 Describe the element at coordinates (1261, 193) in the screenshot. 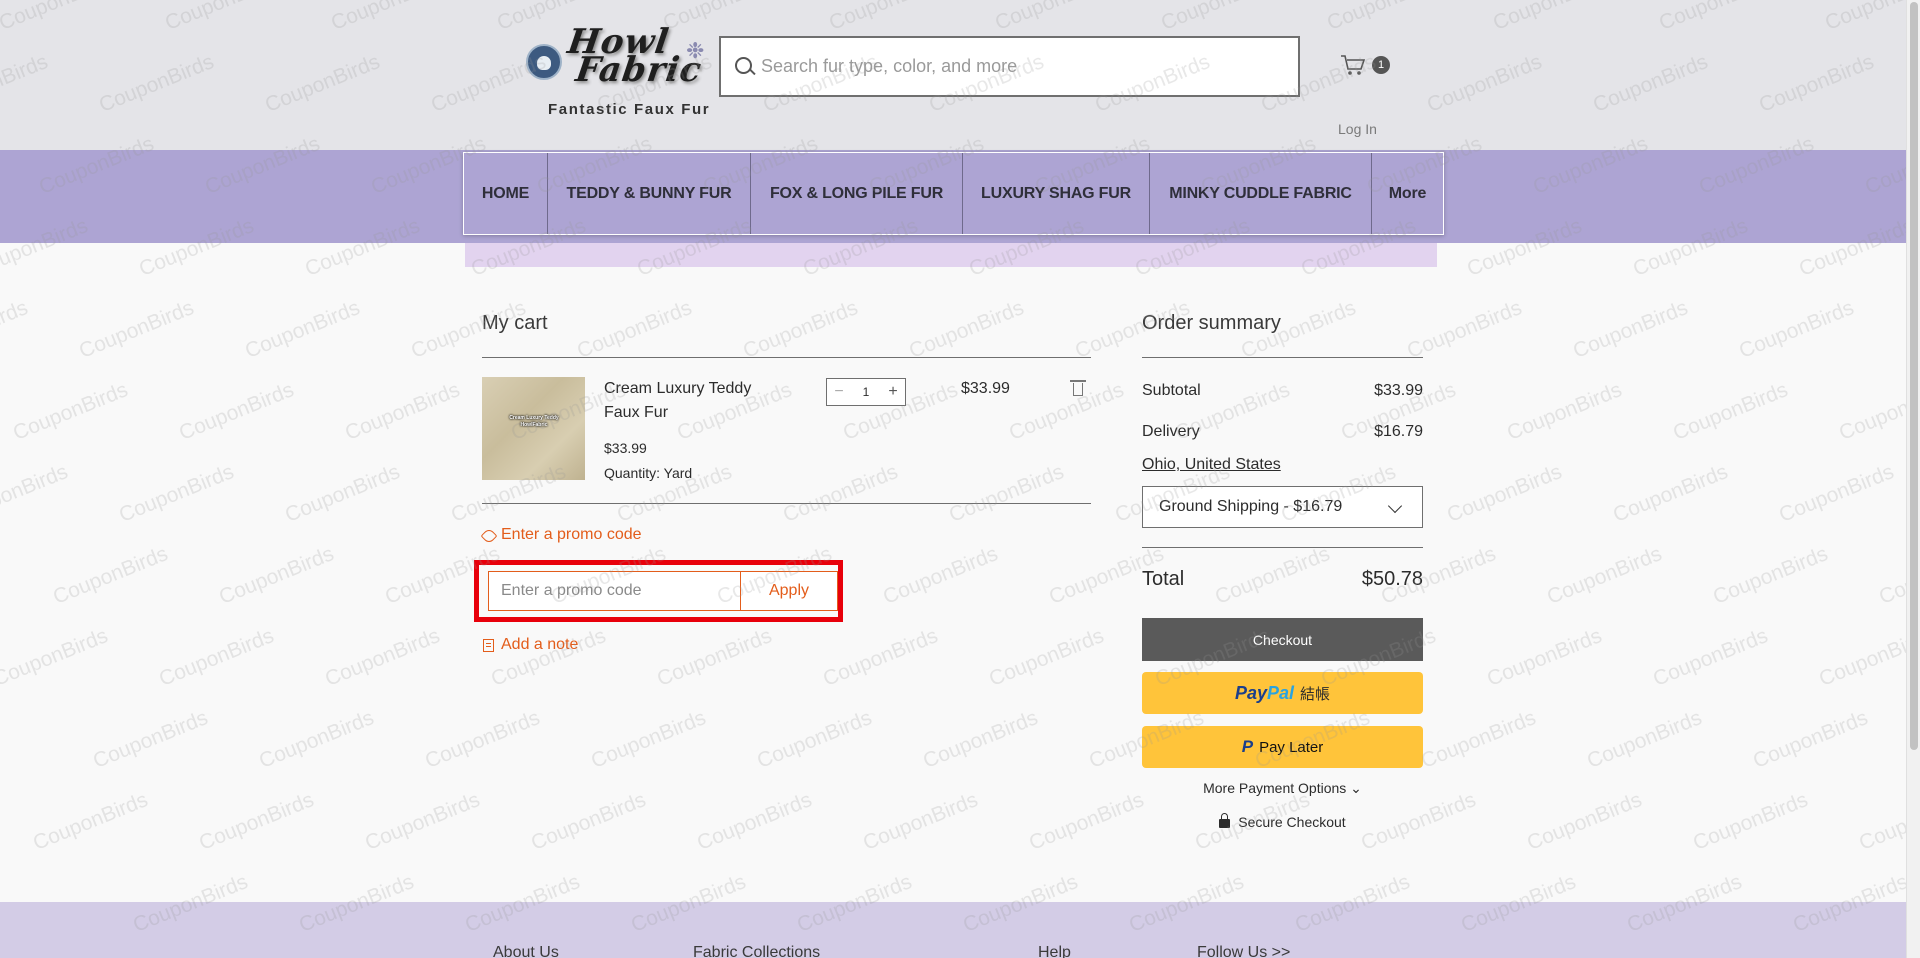

I see `nav-item-minky-cuddle-fabric: MINKY CUDDLE FABRIC` at that location.